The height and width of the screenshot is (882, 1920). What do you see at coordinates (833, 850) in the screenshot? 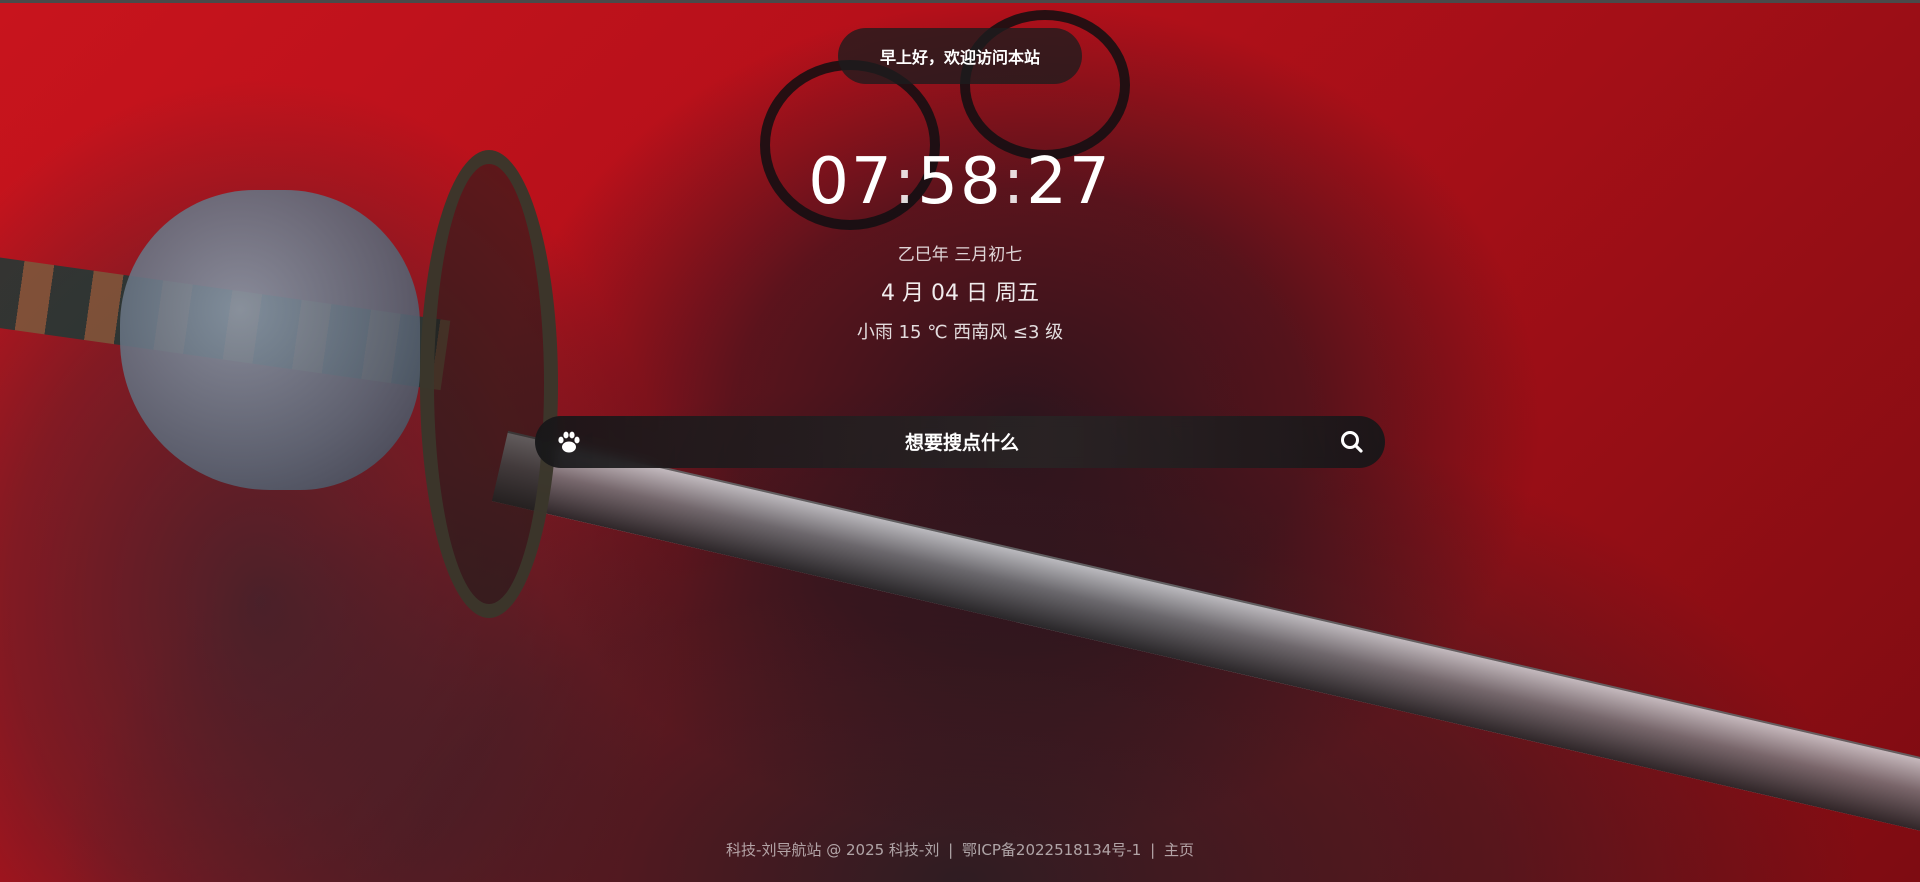
I see `footer-copyright: 科技-刘导航站 @ 2025 科技-刘` at bounding box center [833, 850].